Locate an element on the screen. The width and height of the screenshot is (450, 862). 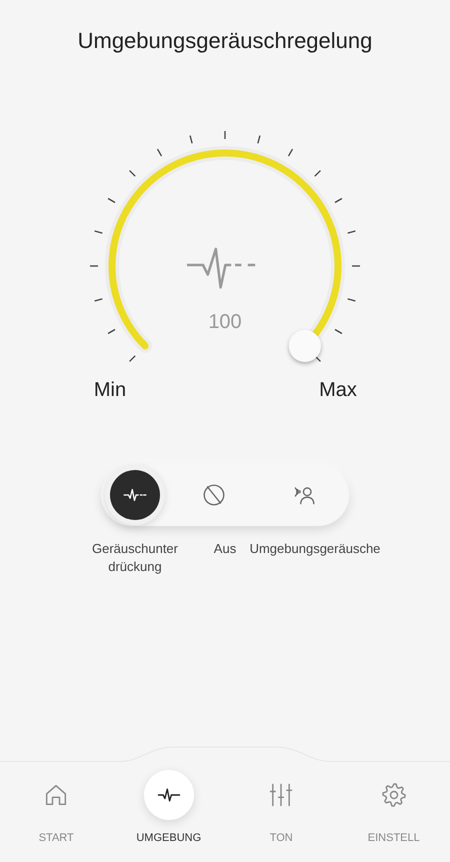
prohibited-icon is located at coordinates (214, 495).